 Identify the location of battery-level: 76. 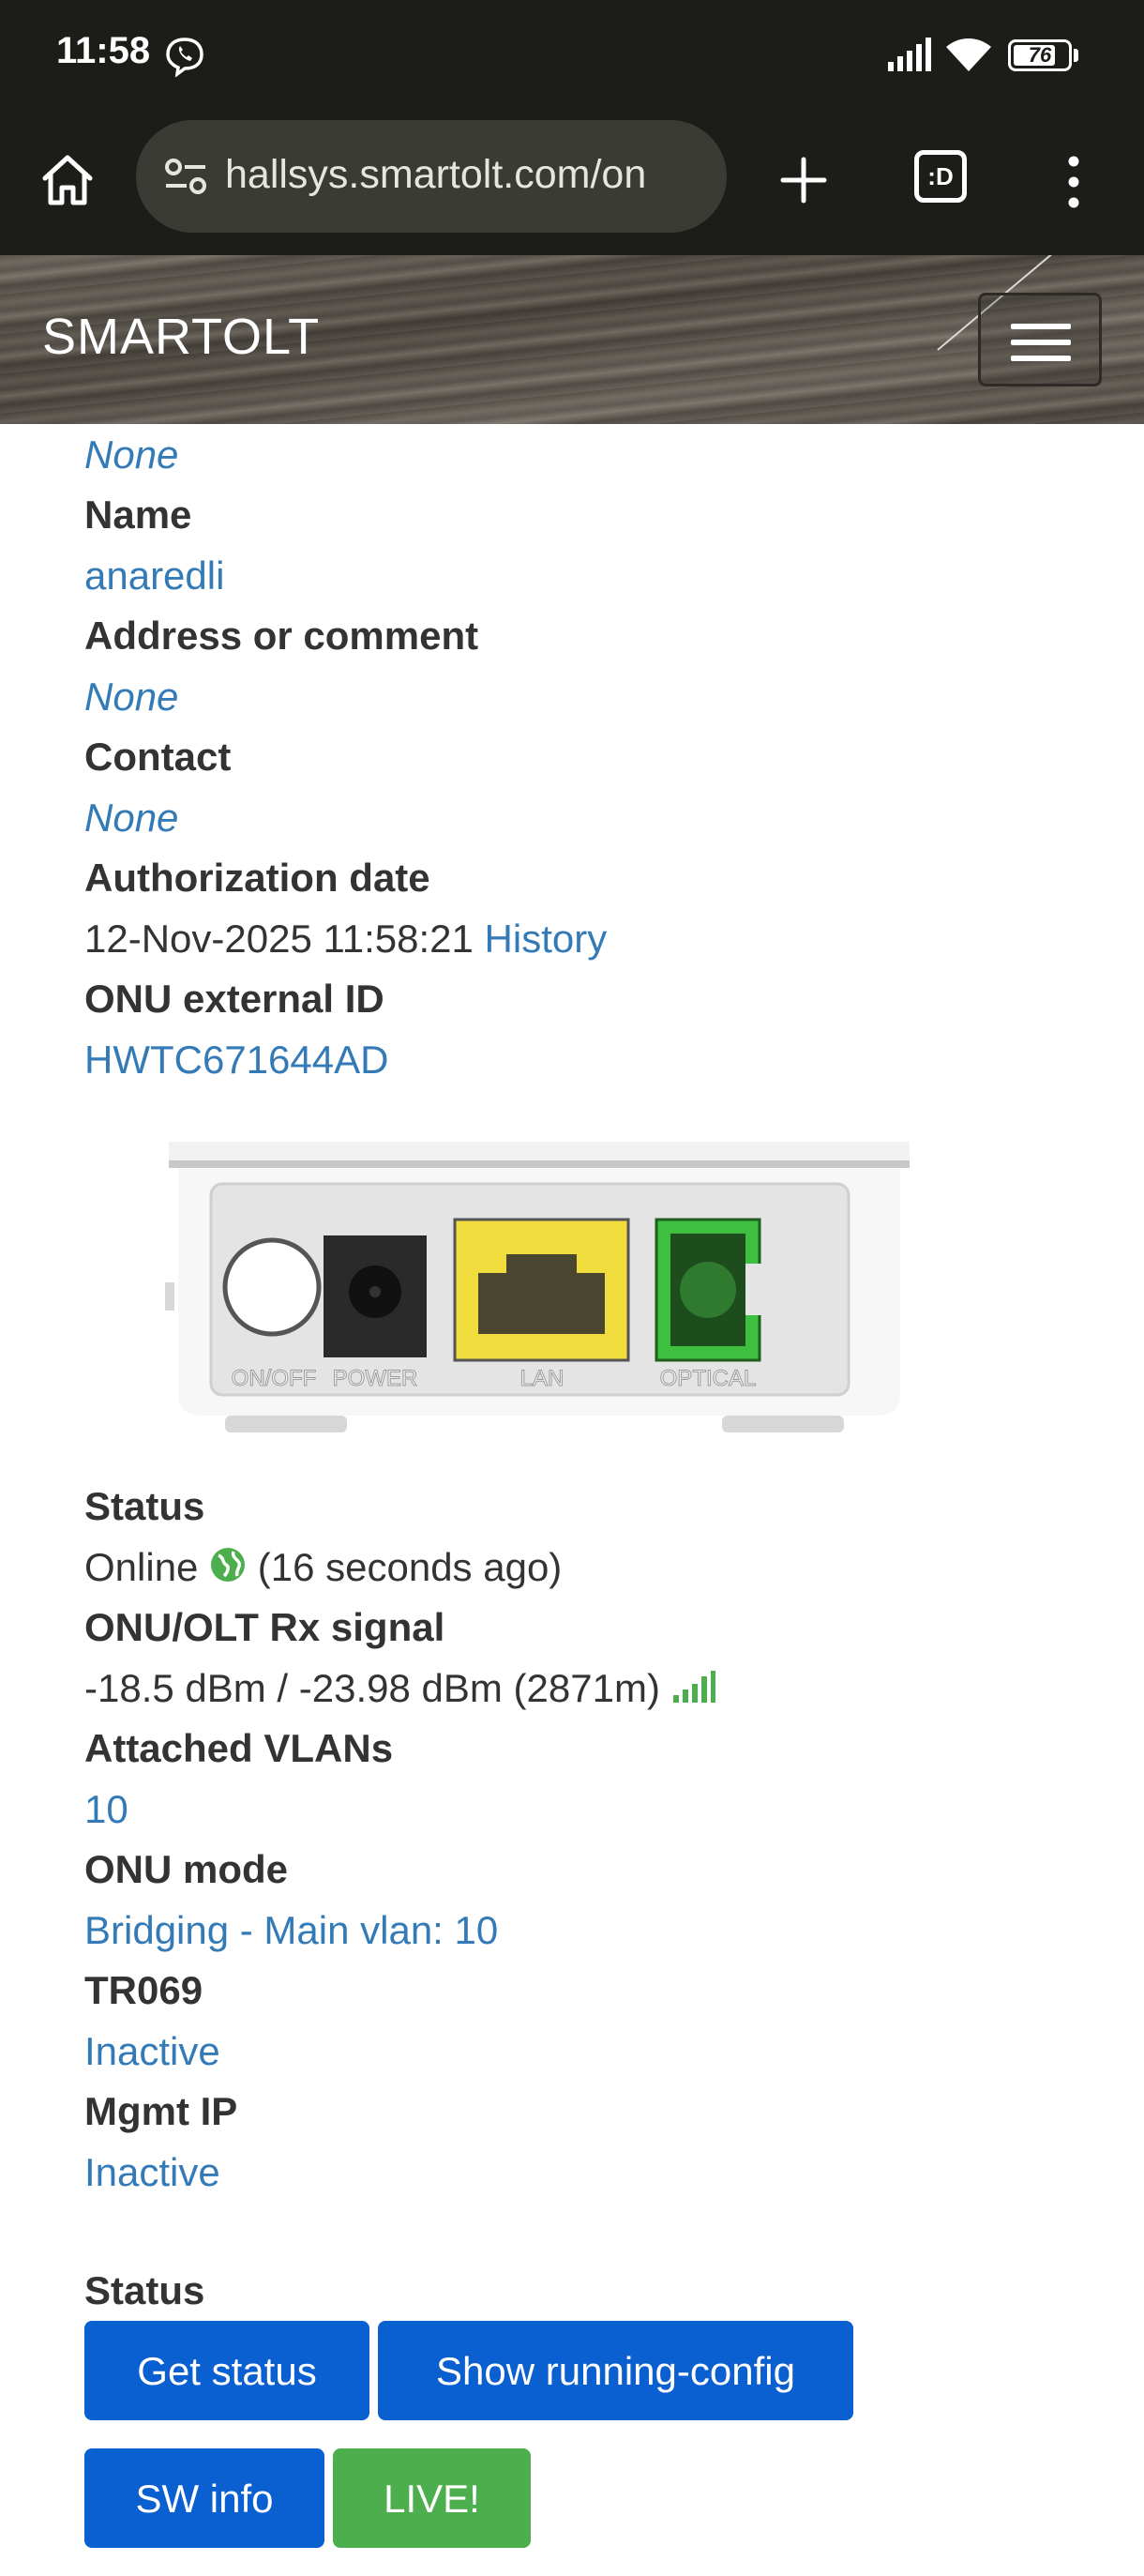
(1040, 55).